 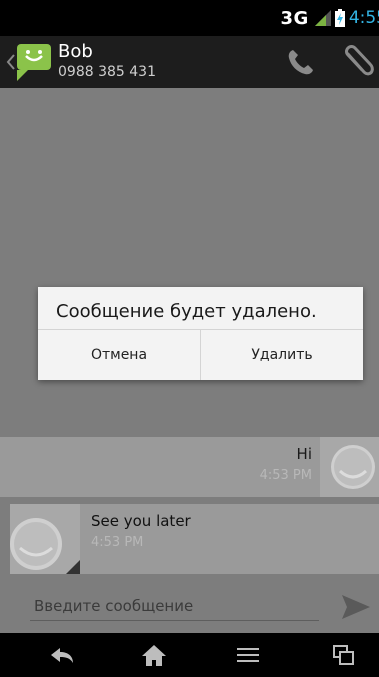 What do you see at coordinates (119, 355) in the screenshot?
I see `cancel-button: Отмена` at bounding box center [119, 355].